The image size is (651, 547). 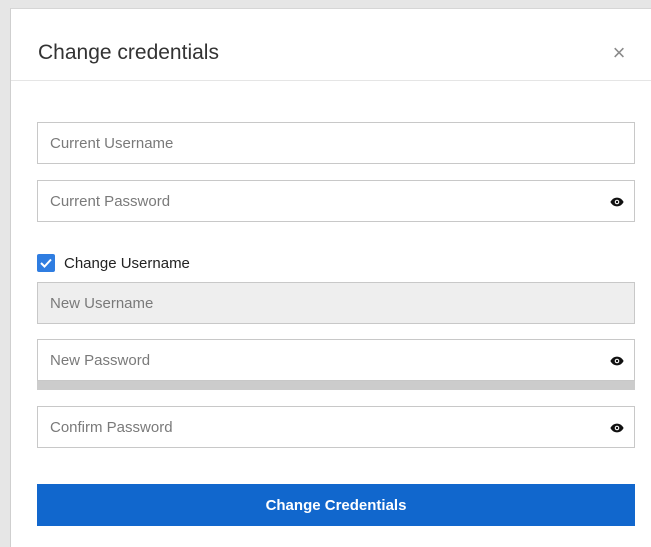 I want to click on change-username-label: Change Username, so click(x=127, y=263).